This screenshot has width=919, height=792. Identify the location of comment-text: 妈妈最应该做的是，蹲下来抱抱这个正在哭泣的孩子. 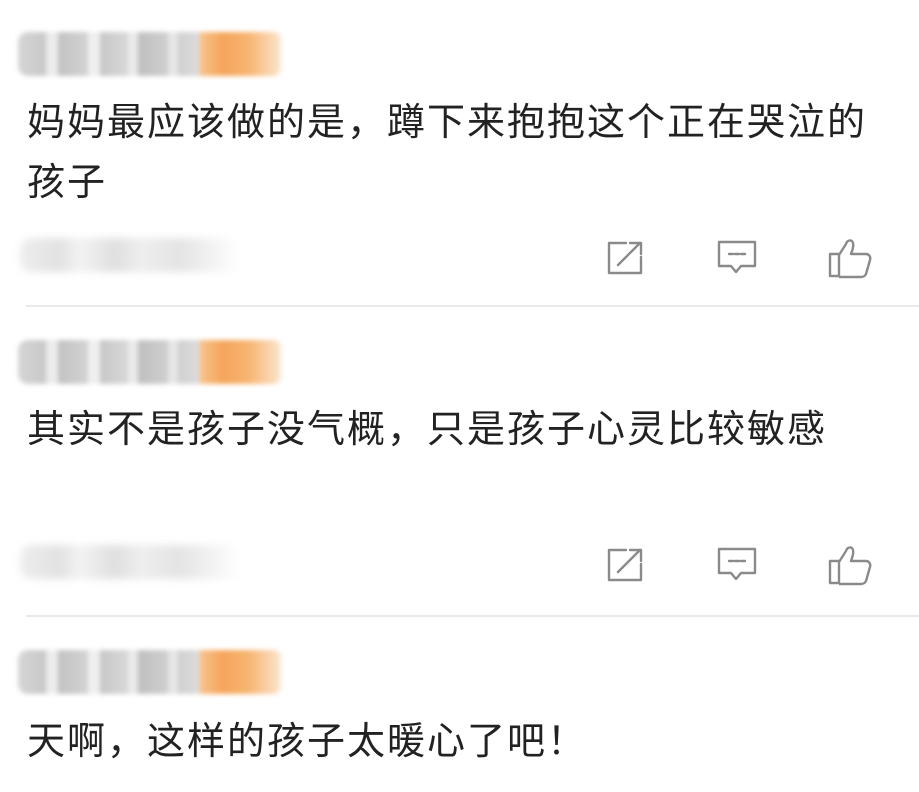
(447, 152).